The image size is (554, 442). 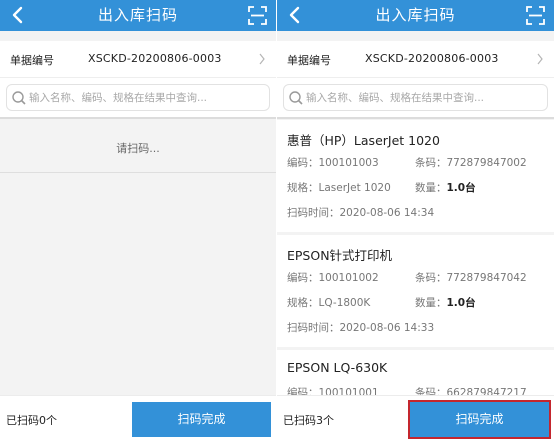 What do you see at coordinates (348, 163) in the screenshot?
I see `code-value: 100101003` at bounding box center [348, 163].